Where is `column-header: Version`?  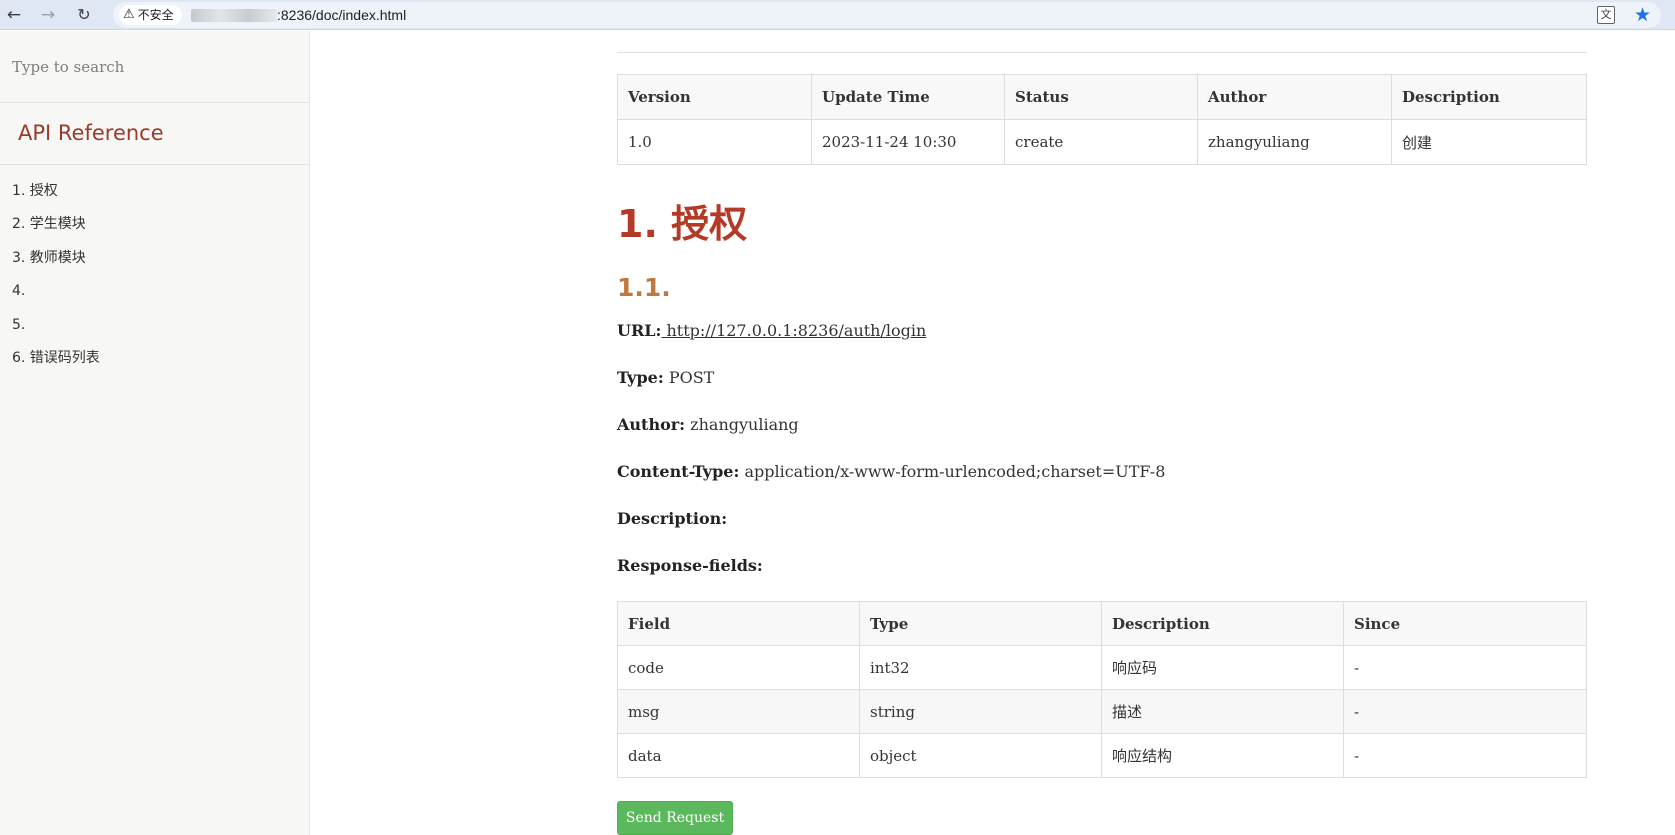 column-header: Version is located at coordinates (714, 97).